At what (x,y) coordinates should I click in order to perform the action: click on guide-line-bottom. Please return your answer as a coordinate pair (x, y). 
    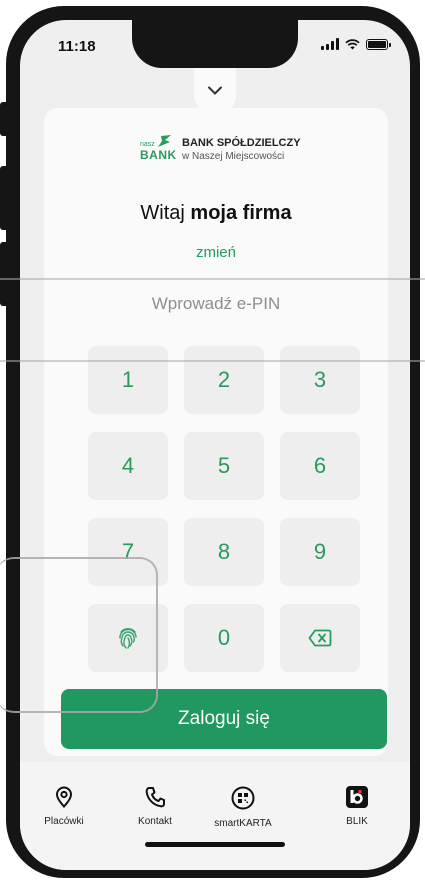
    Looking at the image, I should click on (212, 361).